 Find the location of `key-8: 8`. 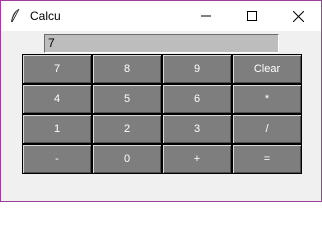

key-8: 8 is located at coordinates (127, 69).